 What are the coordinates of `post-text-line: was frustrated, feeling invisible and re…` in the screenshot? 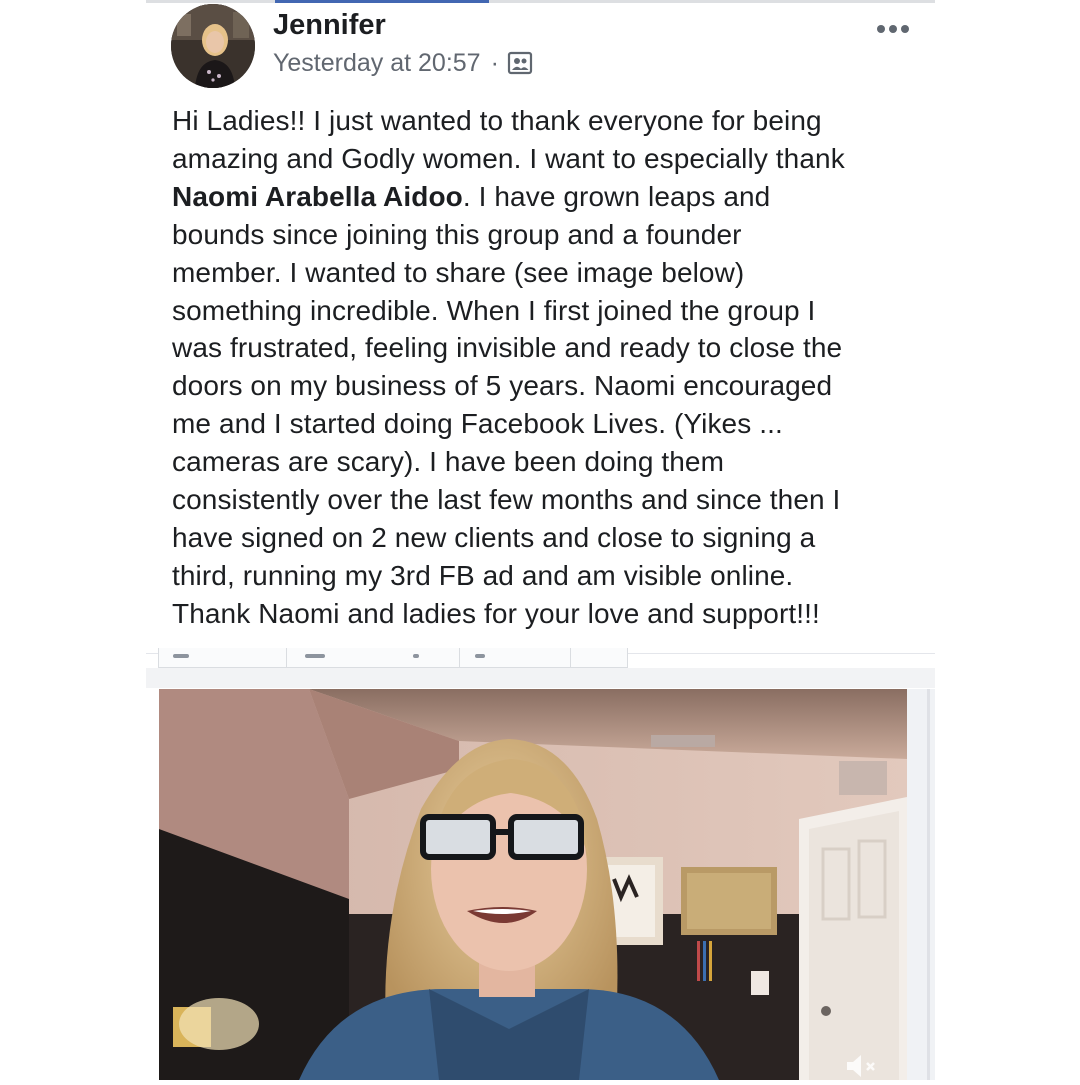 It's located at (507, 348).